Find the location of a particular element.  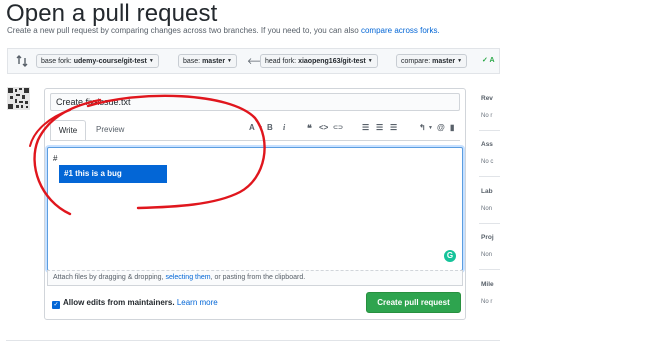

tab-preview: Preview is located at coordinates (110, 130).